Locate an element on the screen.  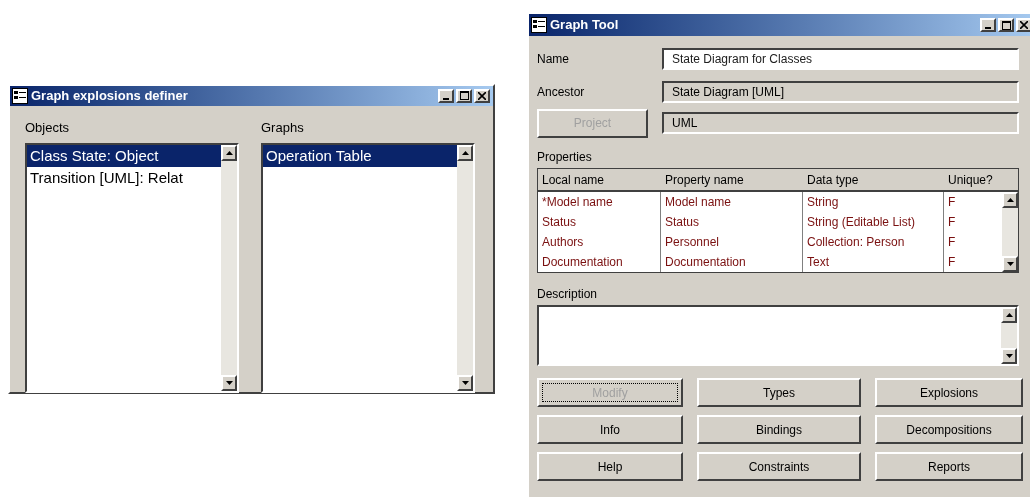
dialog-button: Constraints is located at coordinates (779, 466).